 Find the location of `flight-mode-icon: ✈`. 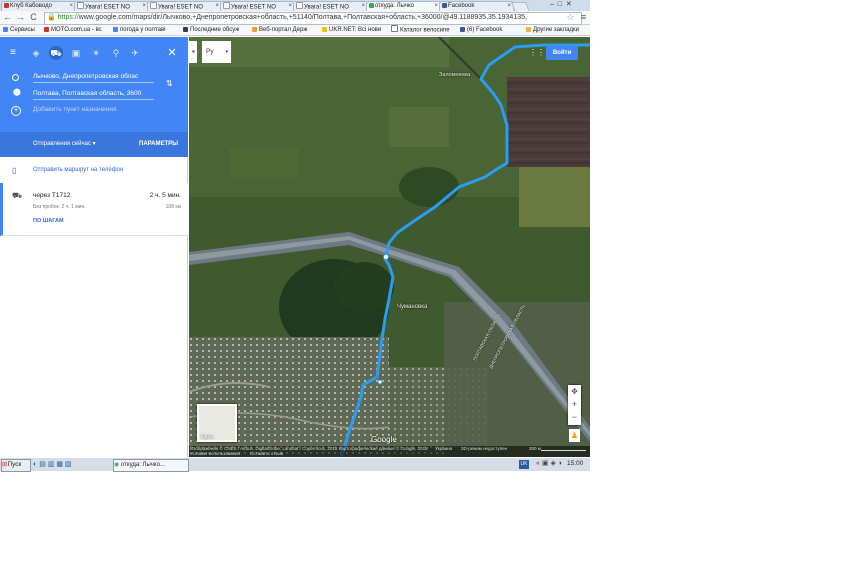

flight-mode-icon: ✈ is located at coordinates (135, 53).